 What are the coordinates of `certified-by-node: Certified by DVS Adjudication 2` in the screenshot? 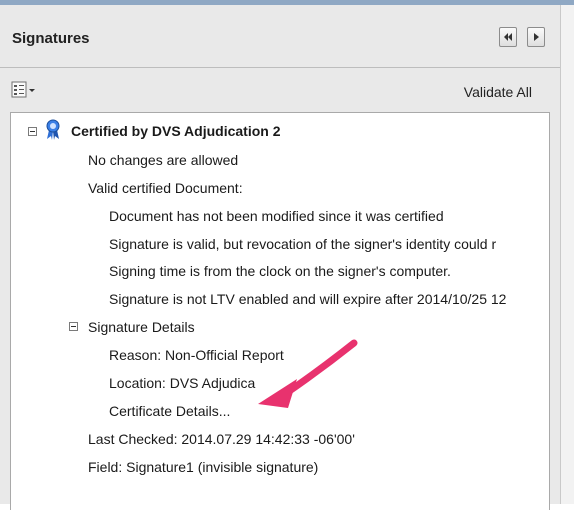 It's located at (176, 131).